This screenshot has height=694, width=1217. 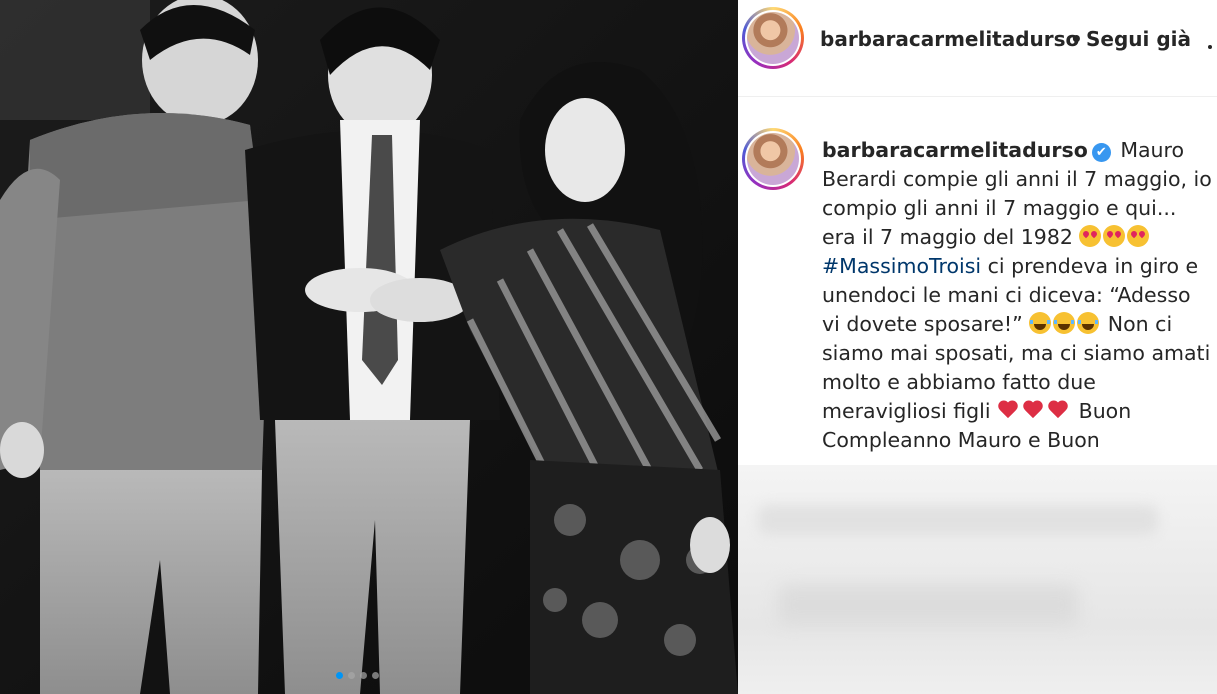 What do you see at coordinates (955, 150) in the screenshot?
I see `caption-username: barbaracarmelitadurso` at bounding box center [955, 150].